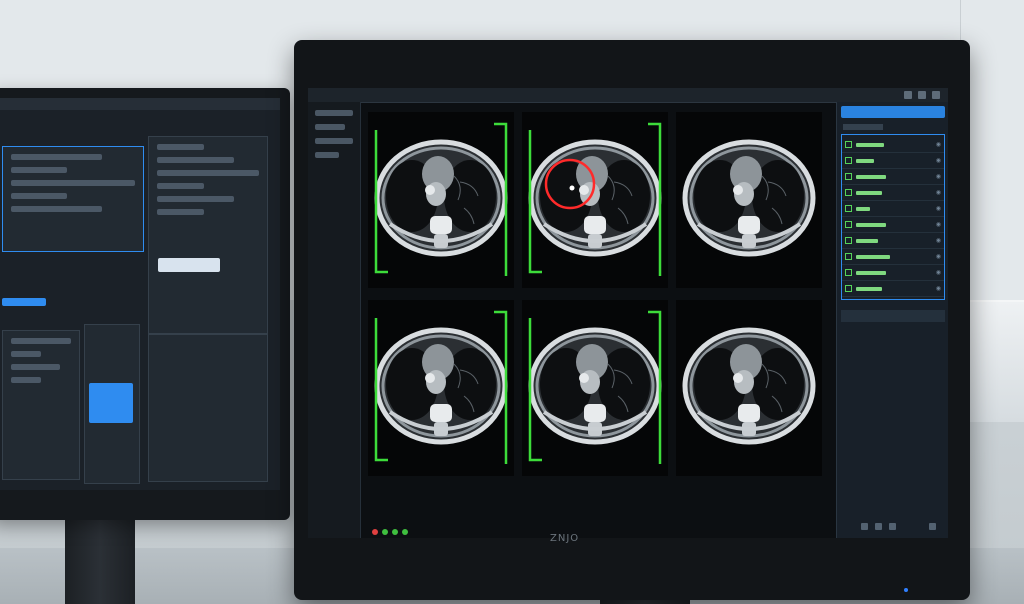  I want to click on minimize-icon, so click(908, 95).